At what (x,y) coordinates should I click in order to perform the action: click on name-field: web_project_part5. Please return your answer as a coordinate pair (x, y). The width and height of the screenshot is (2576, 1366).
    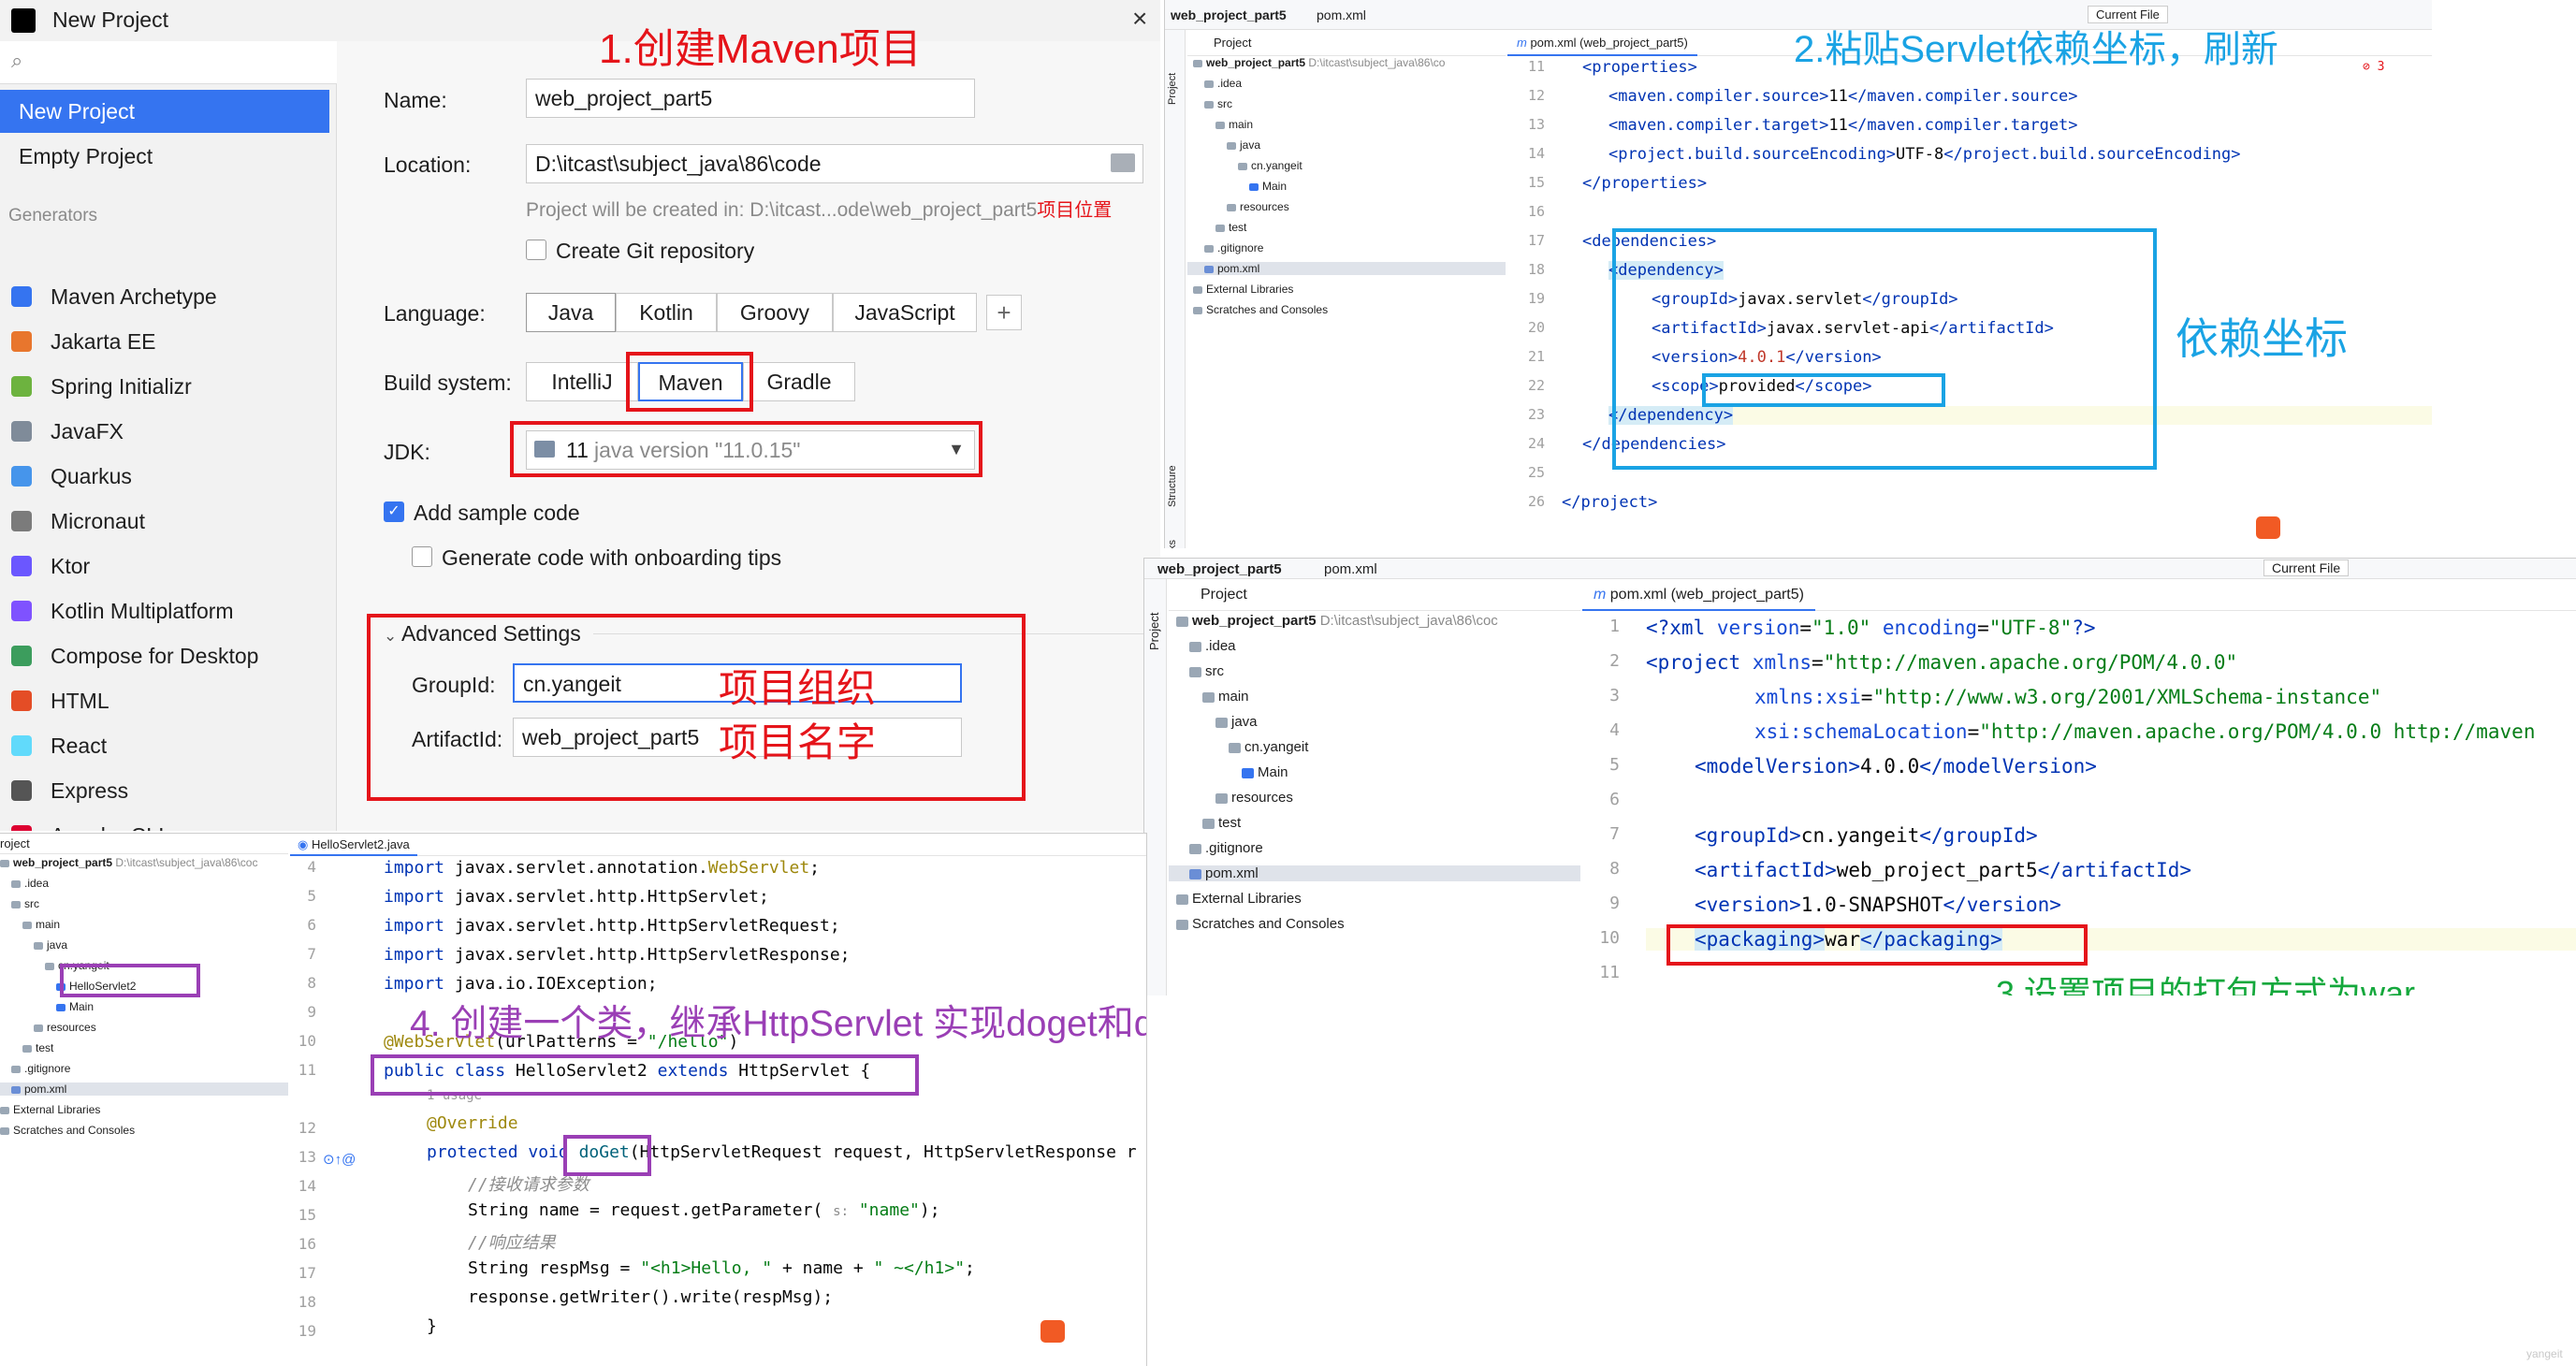
    Looking at the image, I should click on (750, 99).